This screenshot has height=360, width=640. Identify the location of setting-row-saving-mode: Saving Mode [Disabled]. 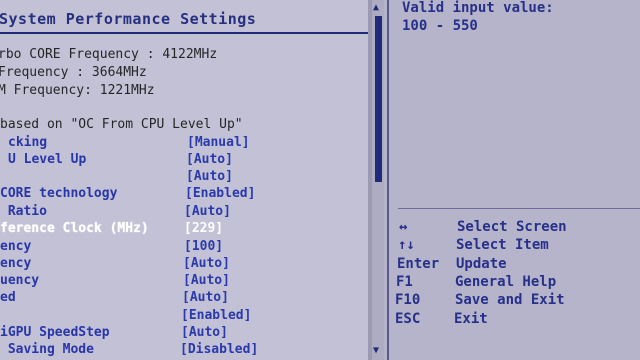
(184, 350).